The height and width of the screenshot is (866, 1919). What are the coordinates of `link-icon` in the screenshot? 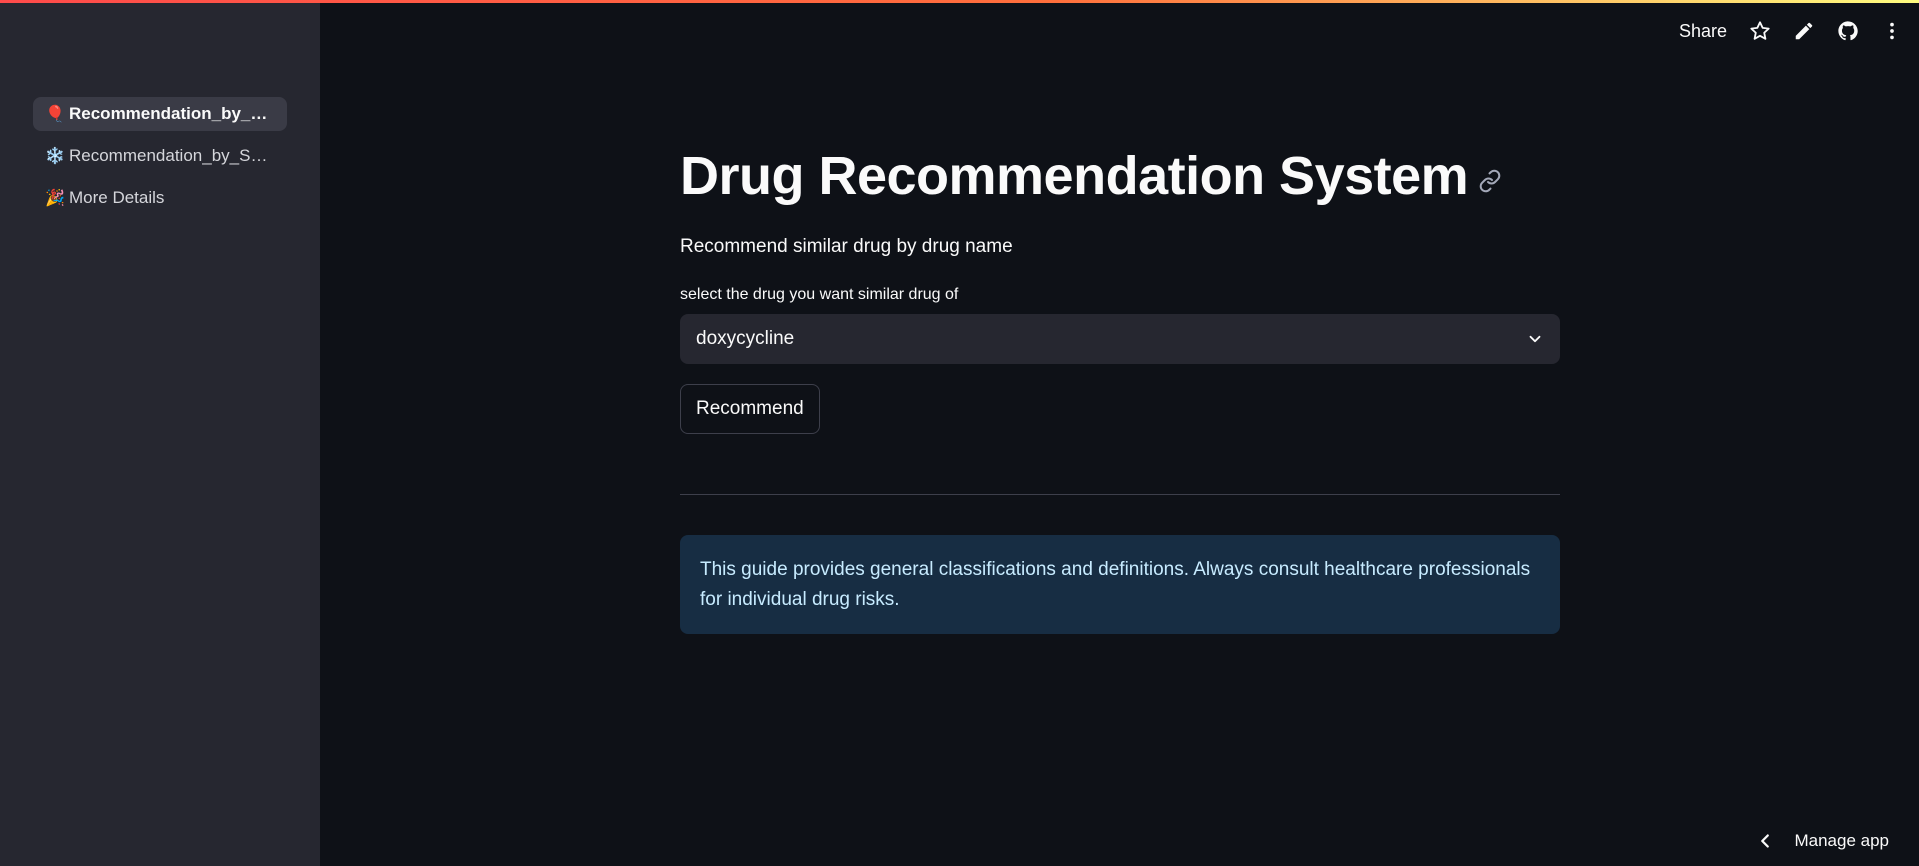 It's located at (1490, 181).